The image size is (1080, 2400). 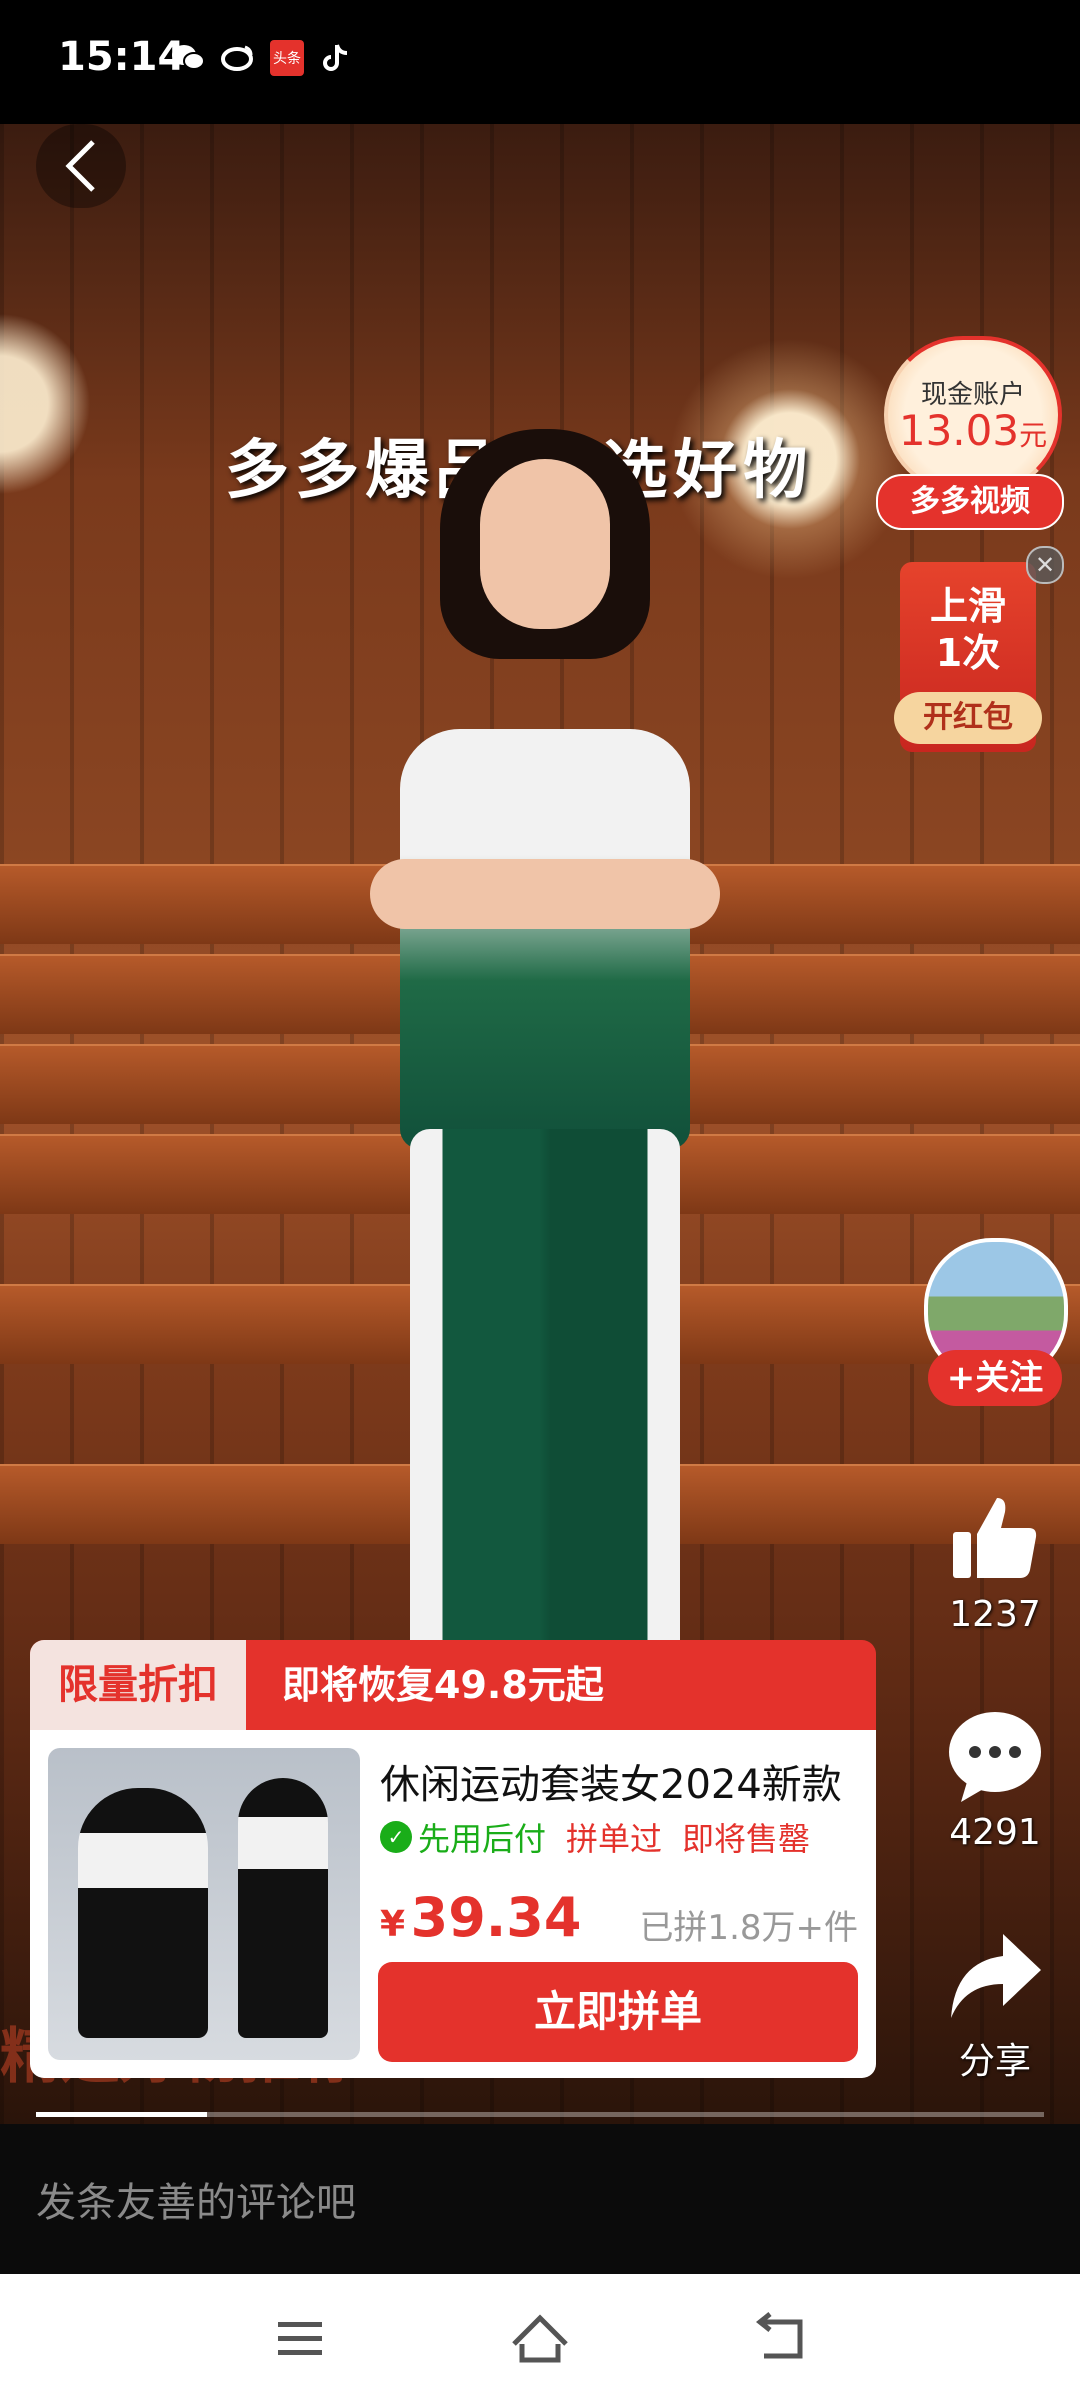 I want to click on home-icon, so click(x=540, y=2339).